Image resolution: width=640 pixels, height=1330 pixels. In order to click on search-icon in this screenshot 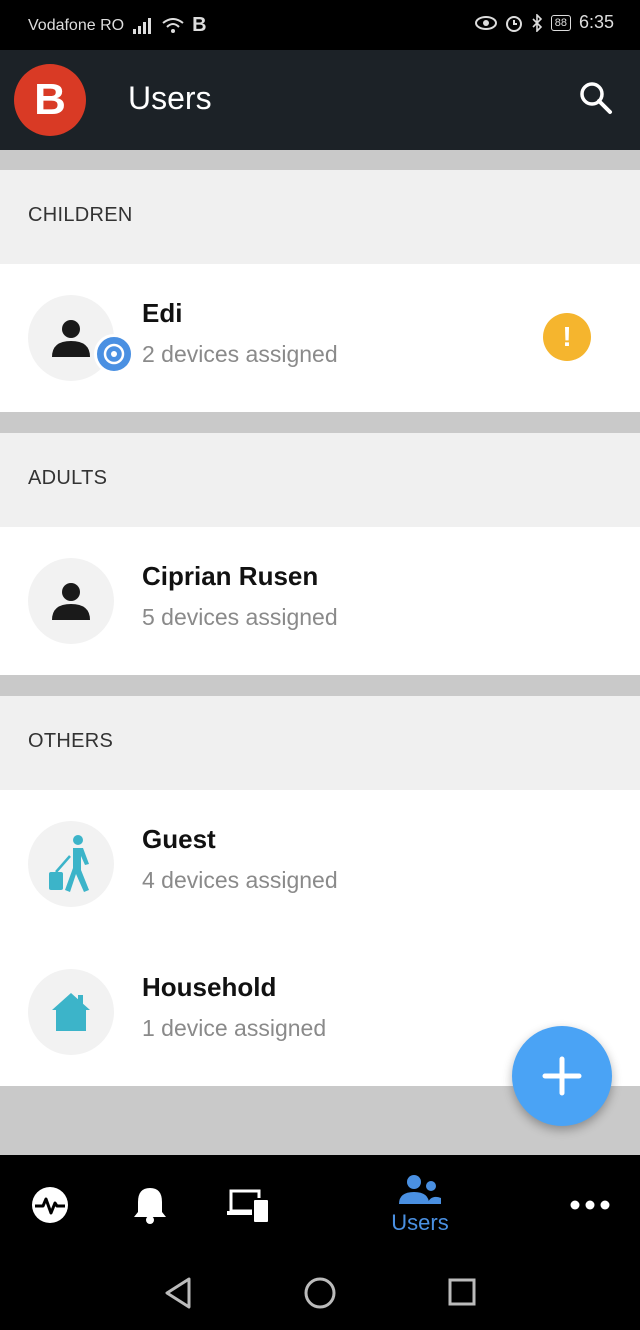, I will do `click(596, 98)`.